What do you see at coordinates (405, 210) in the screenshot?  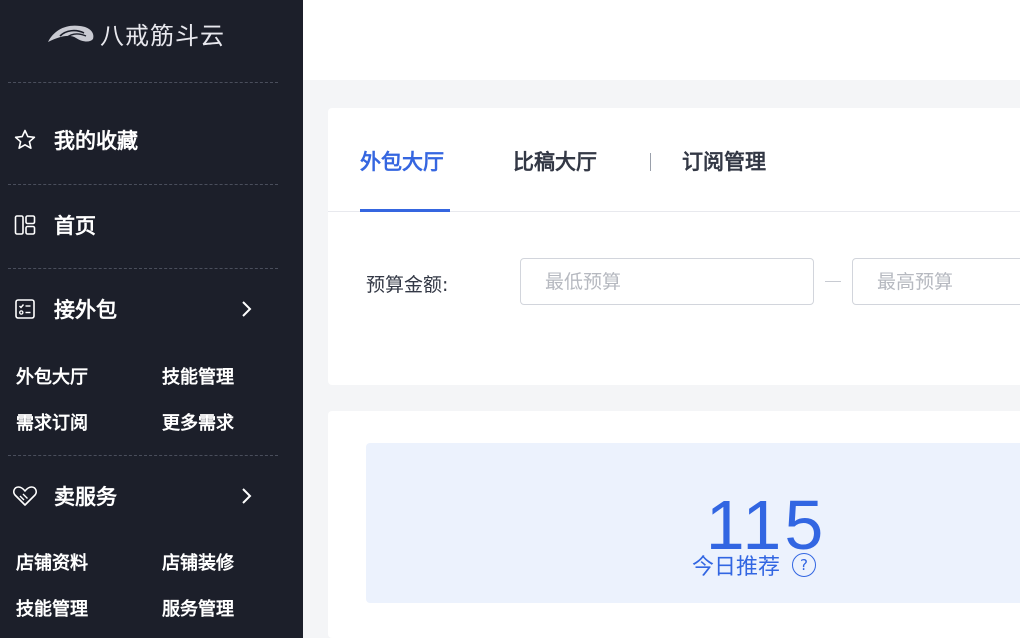 I see `active-tab-indicator` at bounding box center [405, 210].